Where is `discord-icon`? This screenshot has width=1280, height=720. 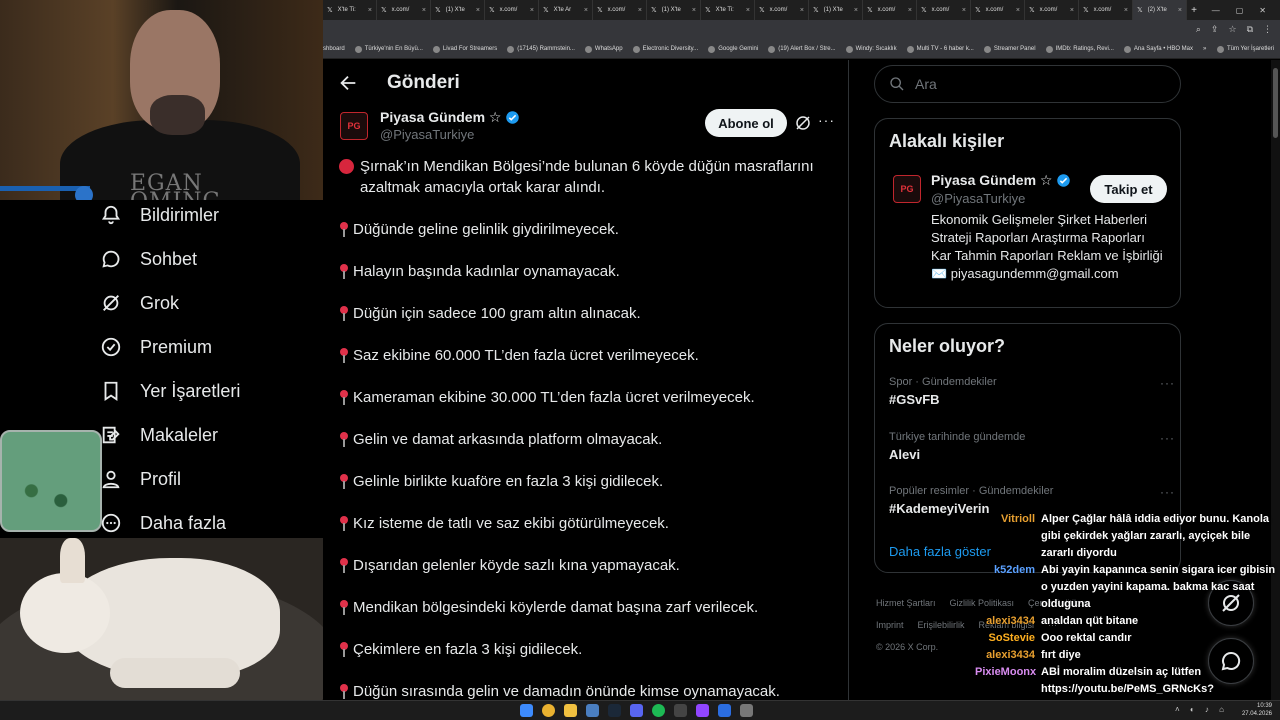 discord-icon is located at coordinates (636, 710).